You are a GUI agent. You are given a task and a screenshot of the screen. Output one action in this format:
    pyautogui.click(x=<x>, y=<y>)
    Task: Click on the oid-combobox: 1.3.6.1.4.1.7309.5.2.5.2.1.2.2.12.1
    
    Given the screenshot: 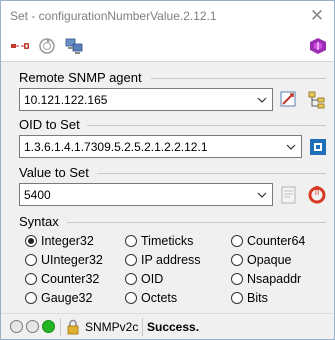 What is the action you would take?
    pyautogui.click(x=160, y=146)
    